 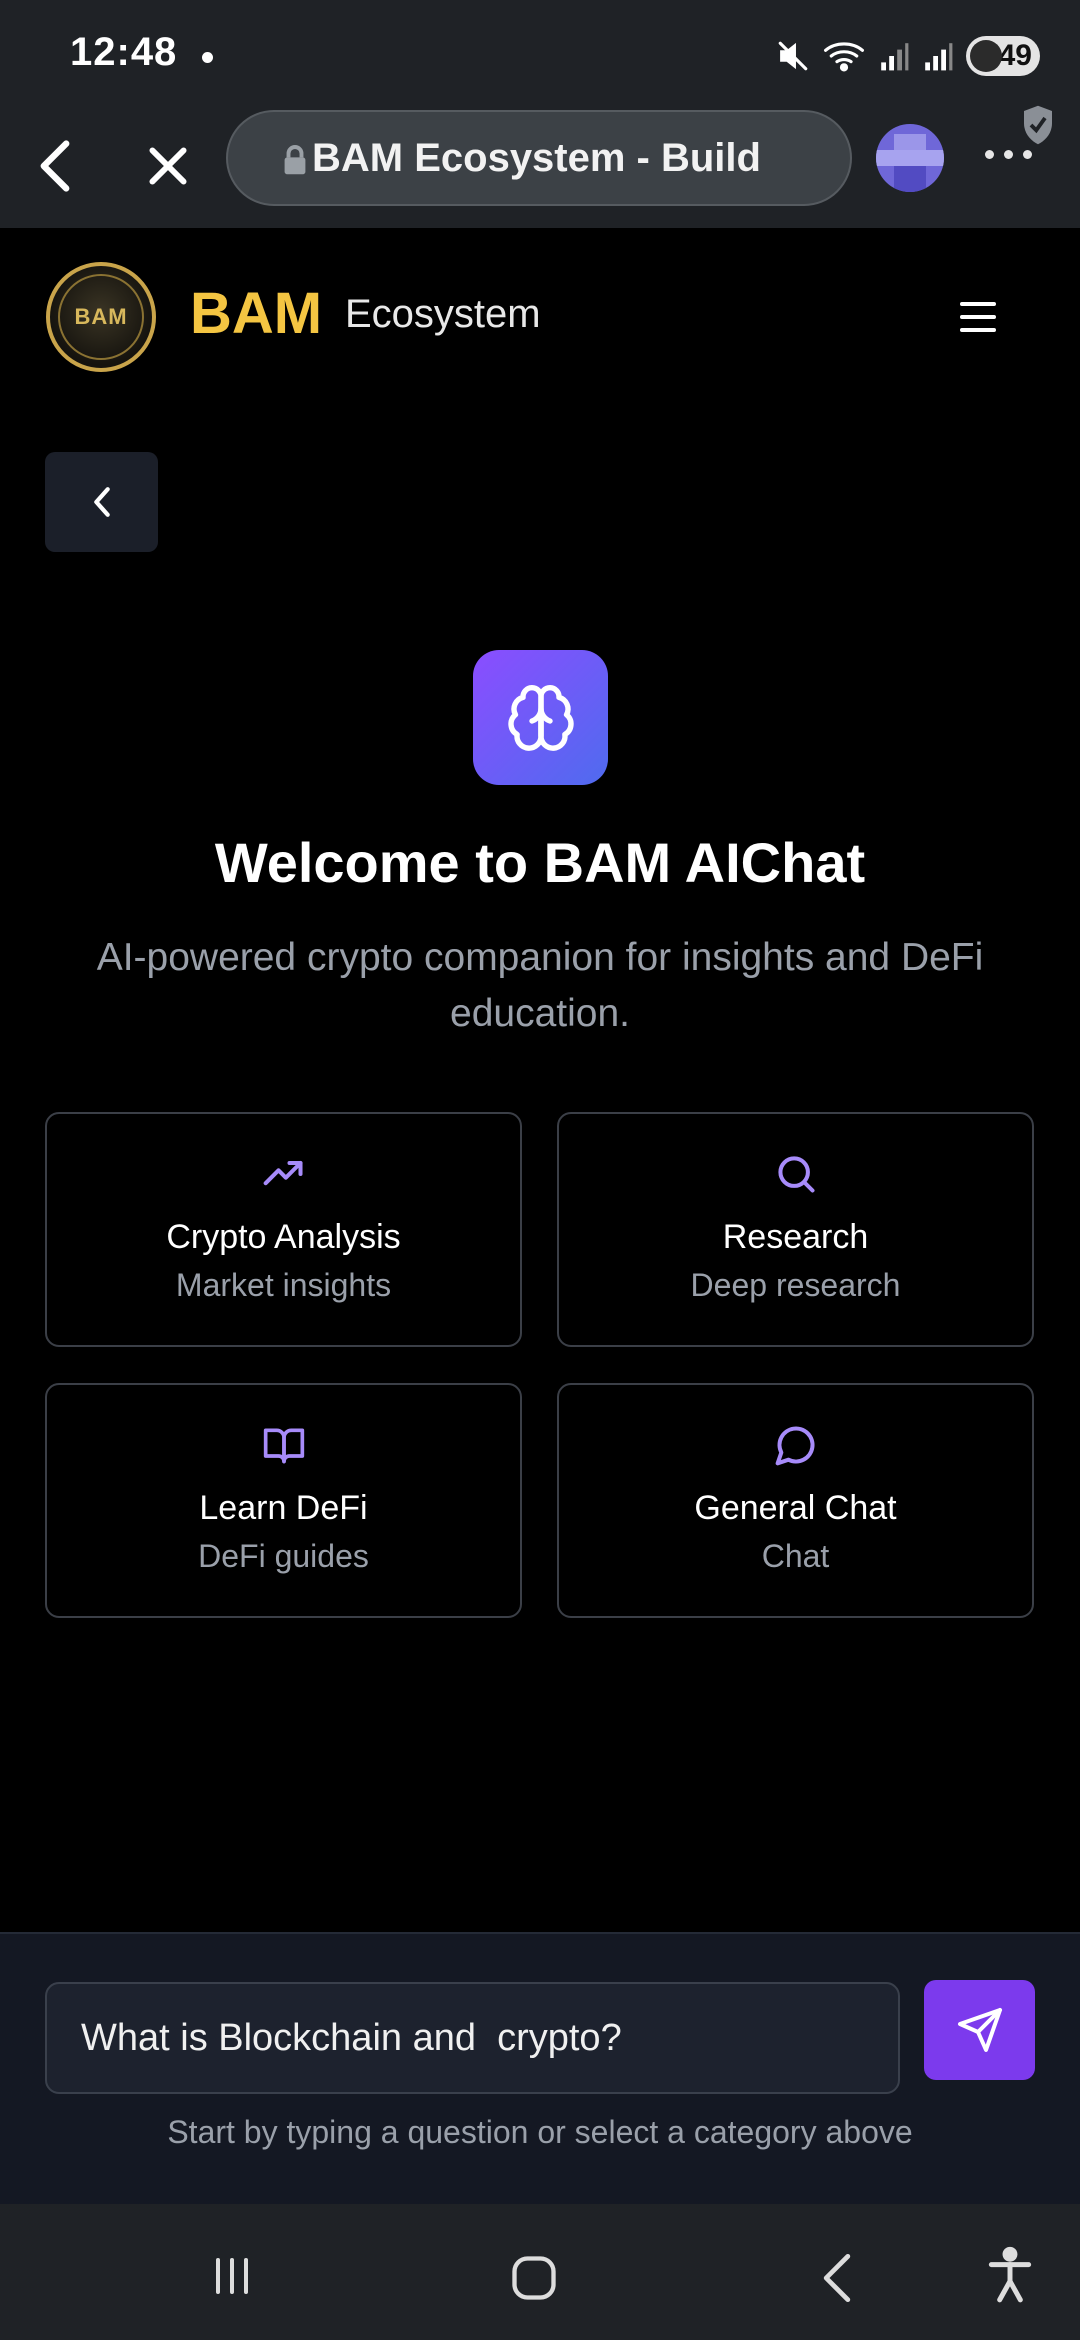 I want to click on back-button, so click(x=101, y=502).